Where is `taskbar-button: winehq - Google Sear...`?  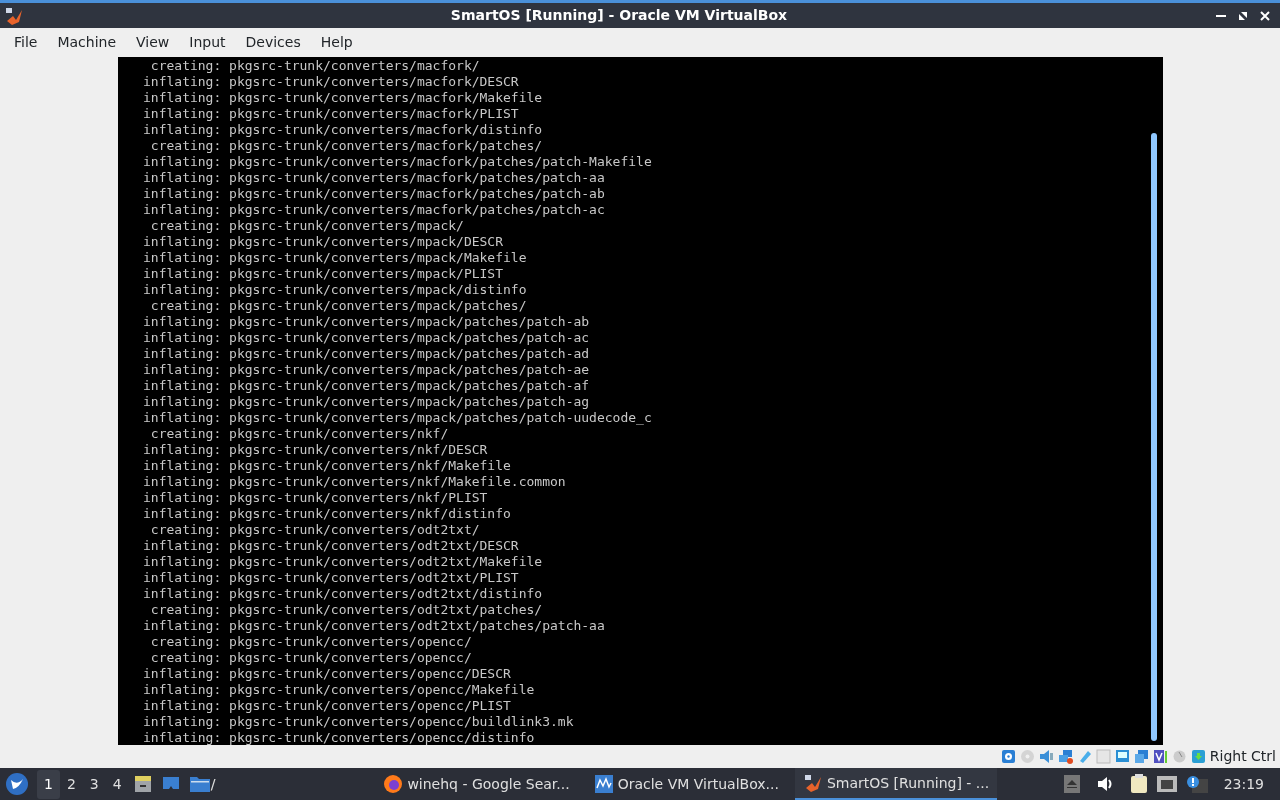 taskbar-button: winehq - Google Sear... is located at coordinates (476, 784).